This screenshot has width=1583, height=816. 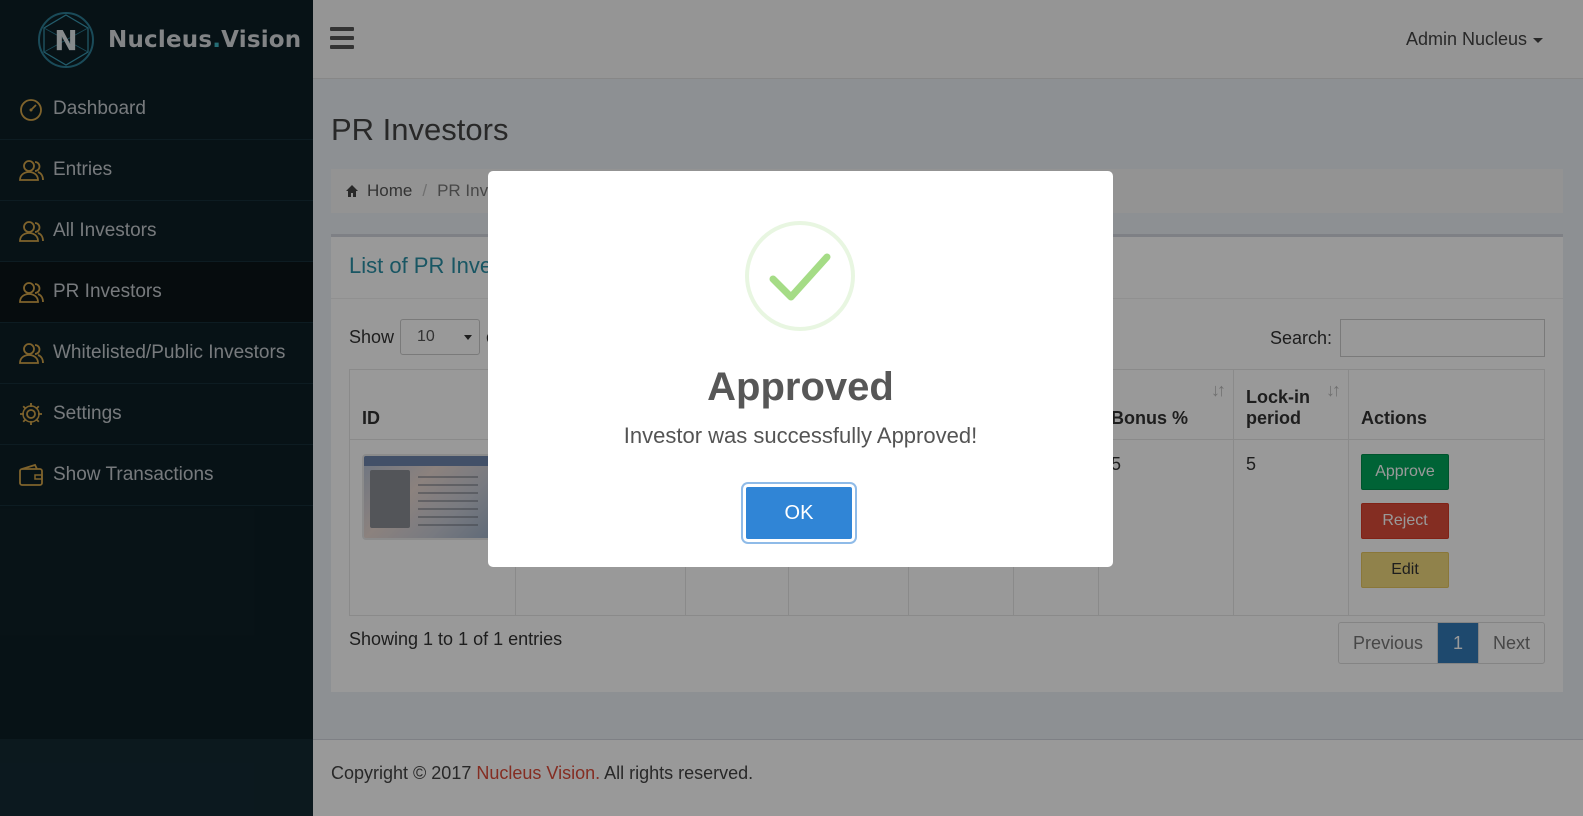 What do you see at coordinates (800, 276) in the screenshot?
I see `success-check-icon` at bounding box center [800, 276].